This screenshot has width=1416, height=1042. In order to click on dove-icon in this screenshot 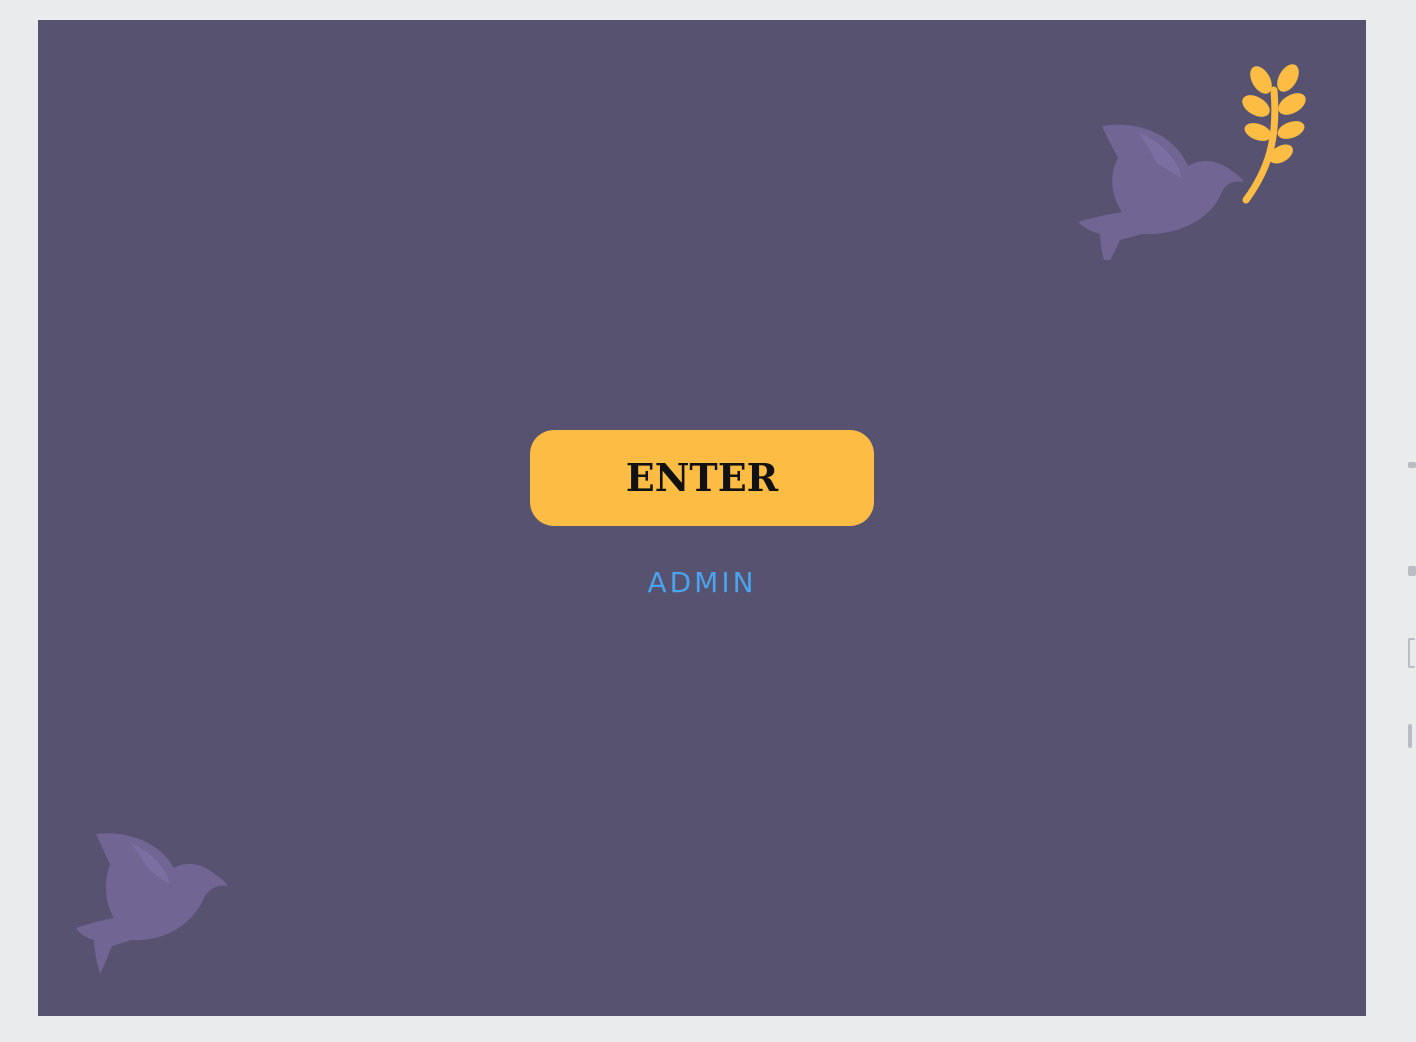, I will do `click(152, 903)`.